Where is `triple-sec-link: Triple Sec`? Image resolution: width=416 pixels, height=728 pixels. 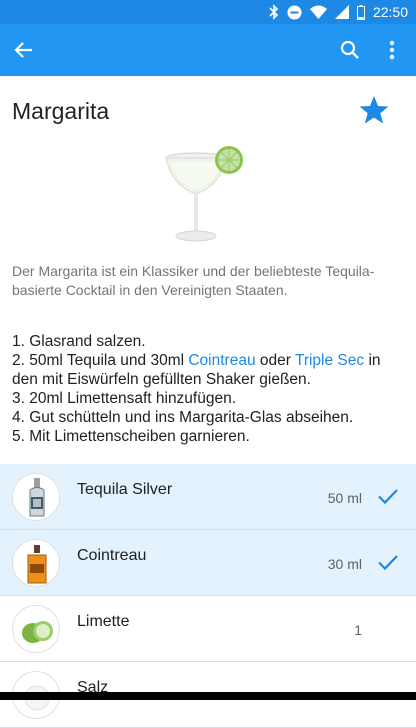 triple-sec-link: Triple Sec is located at coordinates (329, 360).